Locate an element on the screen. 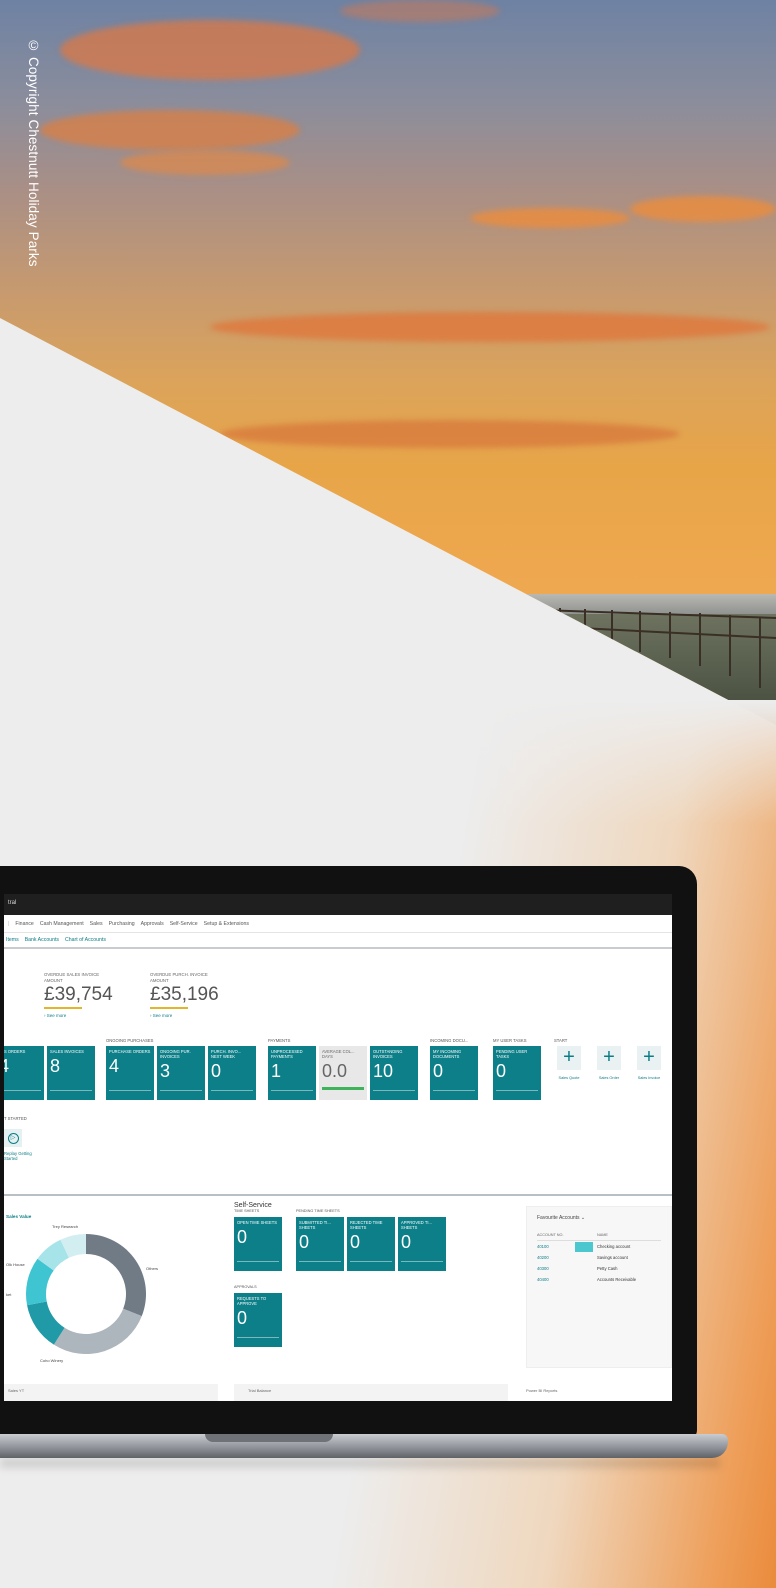 This screenshot has height=1588, width=776. account-name-text: Checking account is located at coordinates (614, 1246).